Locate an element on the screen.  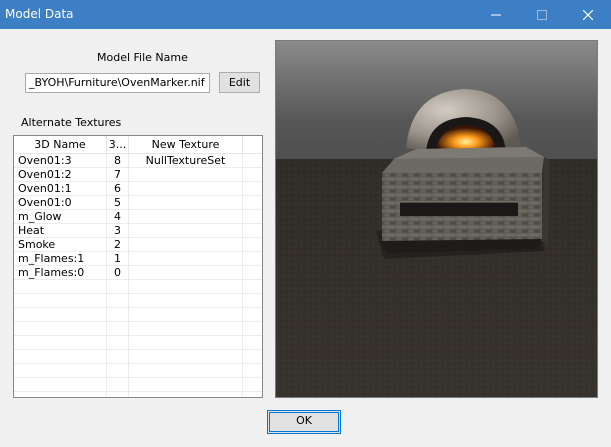
cell-name: Oven01:2 is located at coordinates (45, 174).